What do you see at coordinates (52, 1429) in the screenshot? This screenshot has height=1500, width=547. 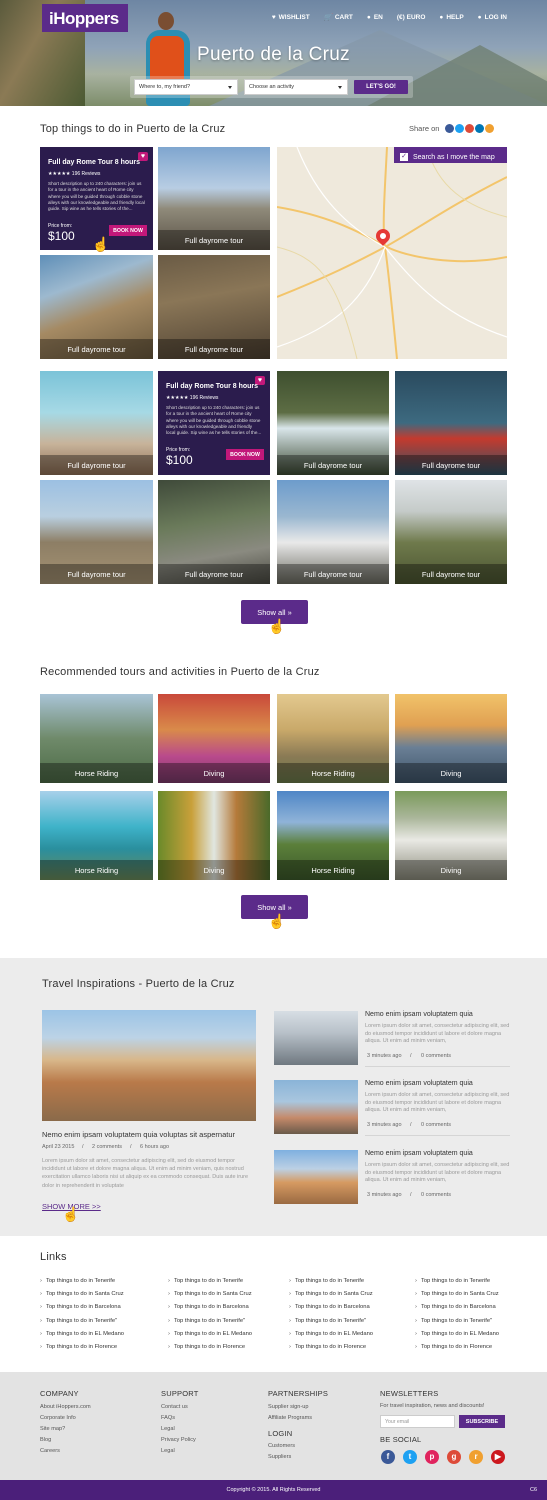 I see `footer-link: Site map?` at bounding box center [52, 1429].